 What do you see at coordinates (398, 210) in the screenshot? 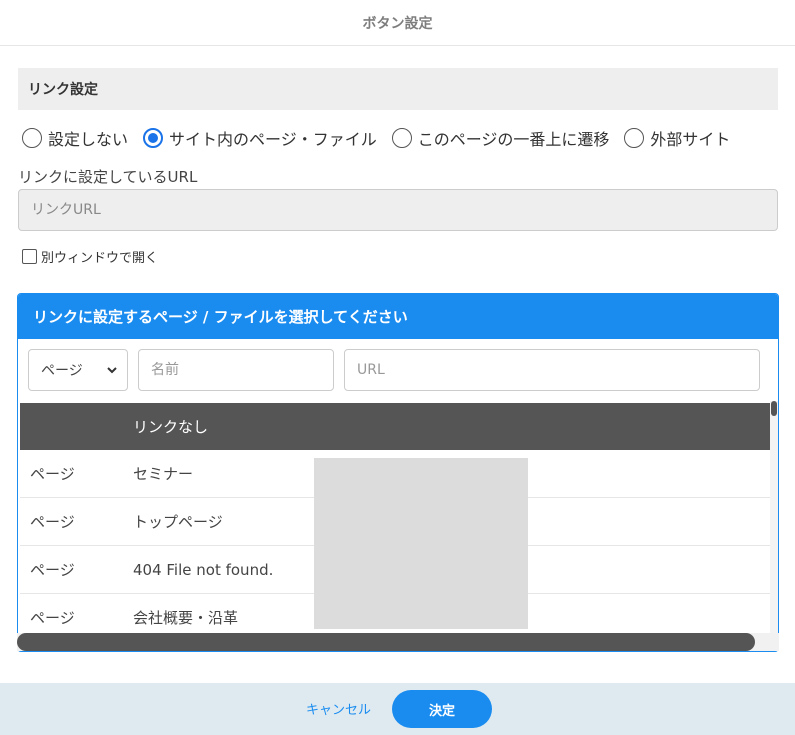
I see `link-url-field` at bounding box center [398, 210].